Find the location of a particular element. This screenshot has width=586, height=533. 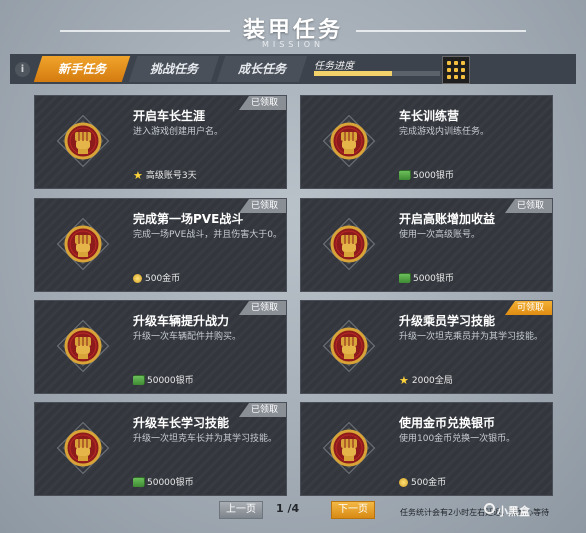

card-description: 使用100金币兑换一次银币。 is located at coordinates (457, 439).